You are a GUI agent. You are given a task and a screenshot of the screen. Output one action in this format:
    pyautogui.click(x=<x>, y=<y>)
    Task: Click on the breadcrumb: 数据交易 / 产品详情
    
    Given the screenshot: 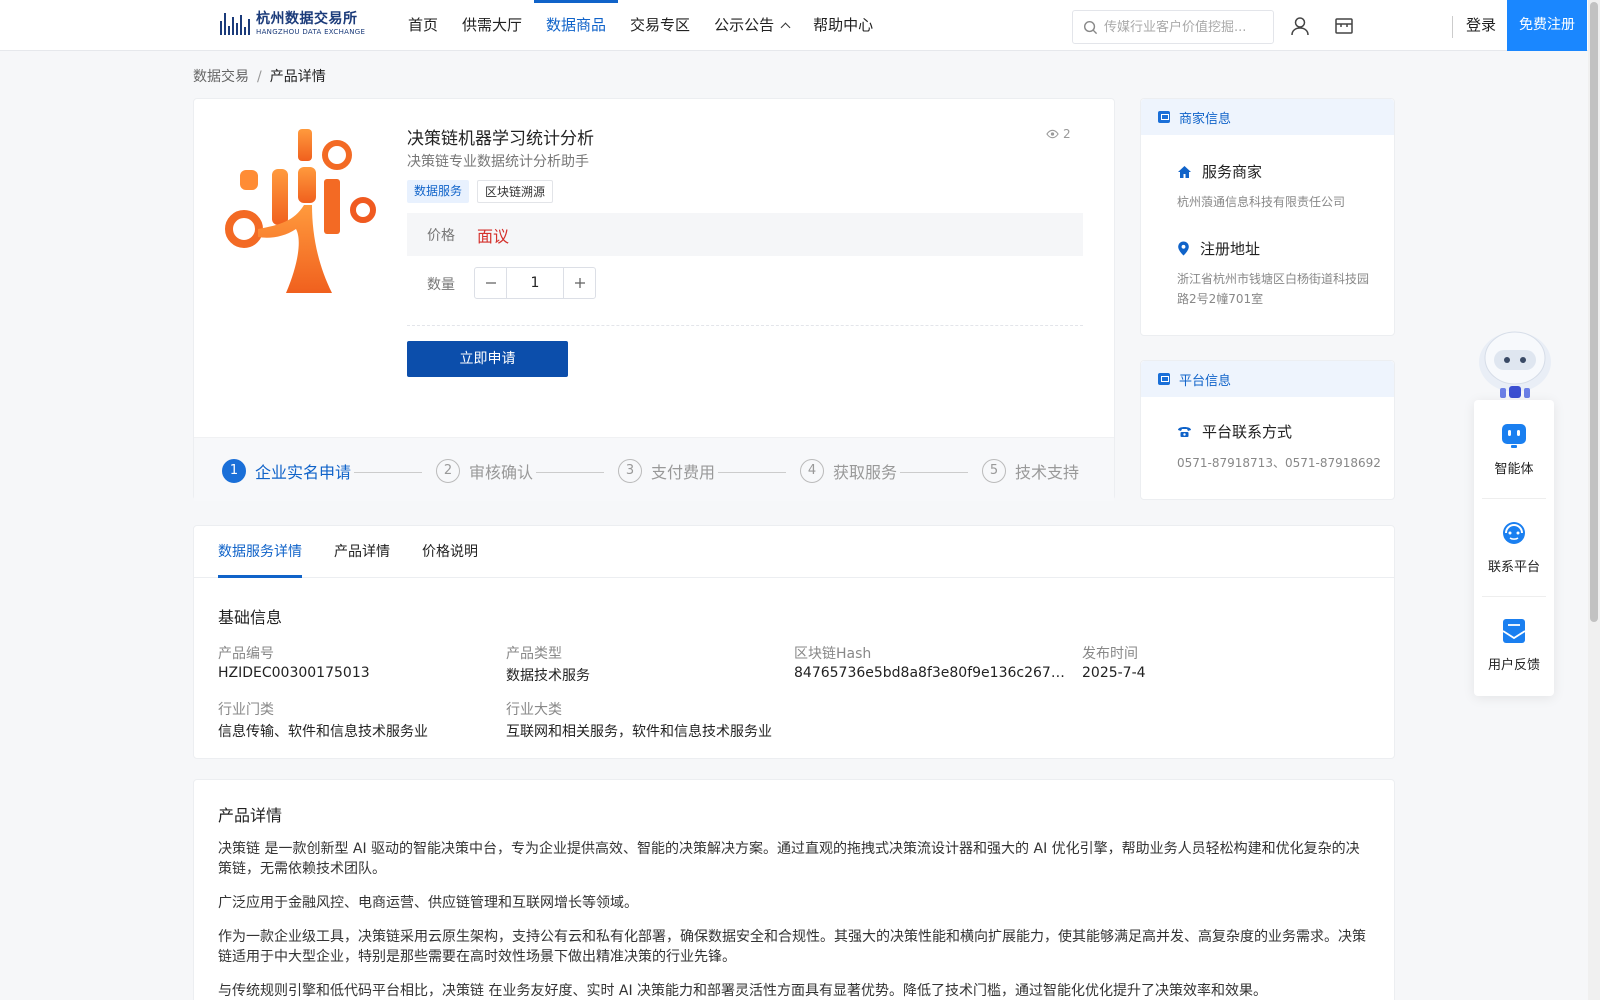 What is the action you would take?
    pyautogui.click(x=259, y=76)
    